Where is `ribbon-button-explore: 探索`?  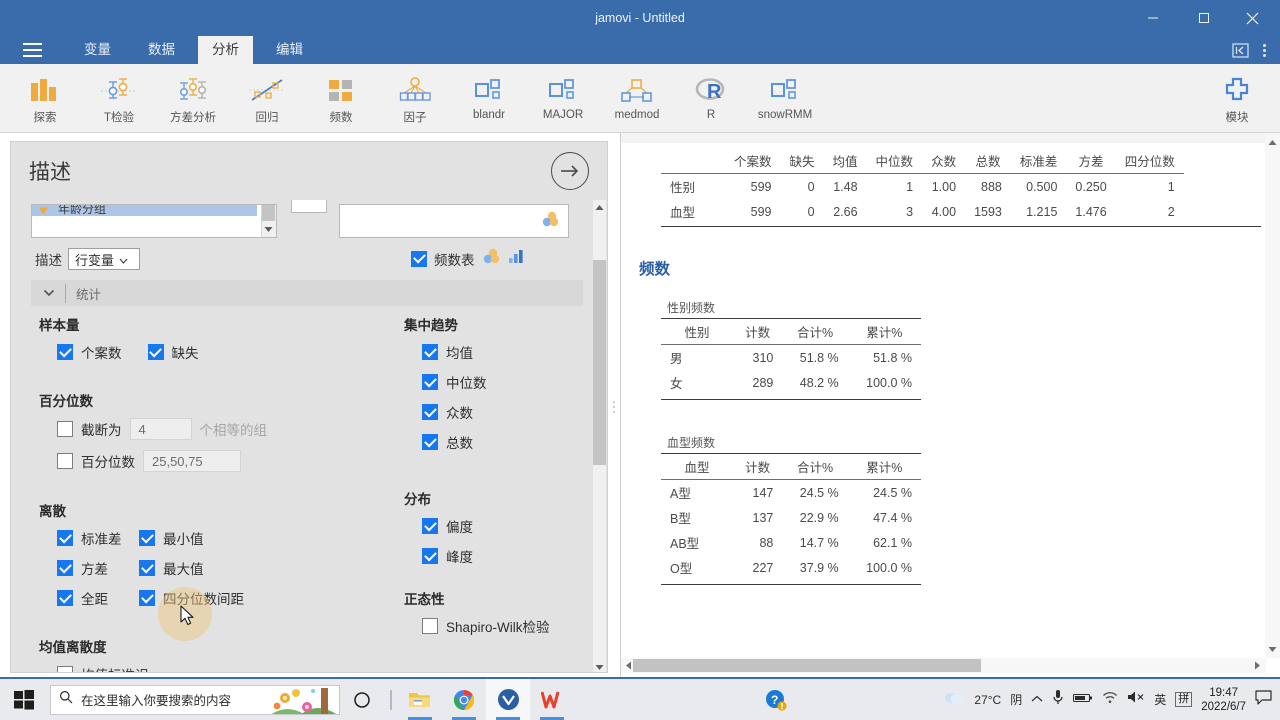 ribbon-button-explore: 探索 is located at coordinates (45, 99).